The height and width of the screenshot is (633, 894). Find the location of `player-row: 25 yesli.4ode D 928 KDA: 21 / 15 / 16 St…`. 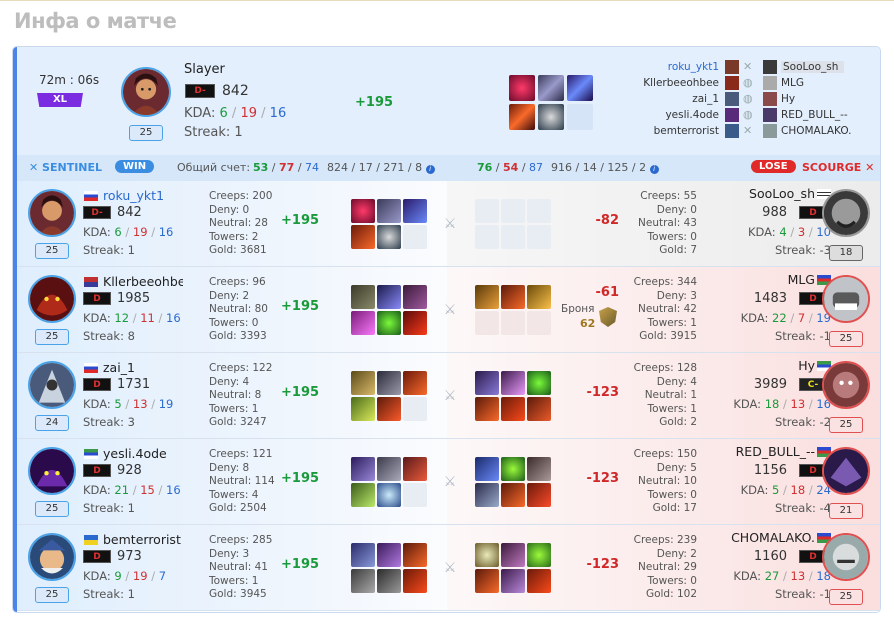

player-row: 25 yesli.4ode D 928 KDA: 21 / 15 / 16 St… is located at coordinates (448, 482).